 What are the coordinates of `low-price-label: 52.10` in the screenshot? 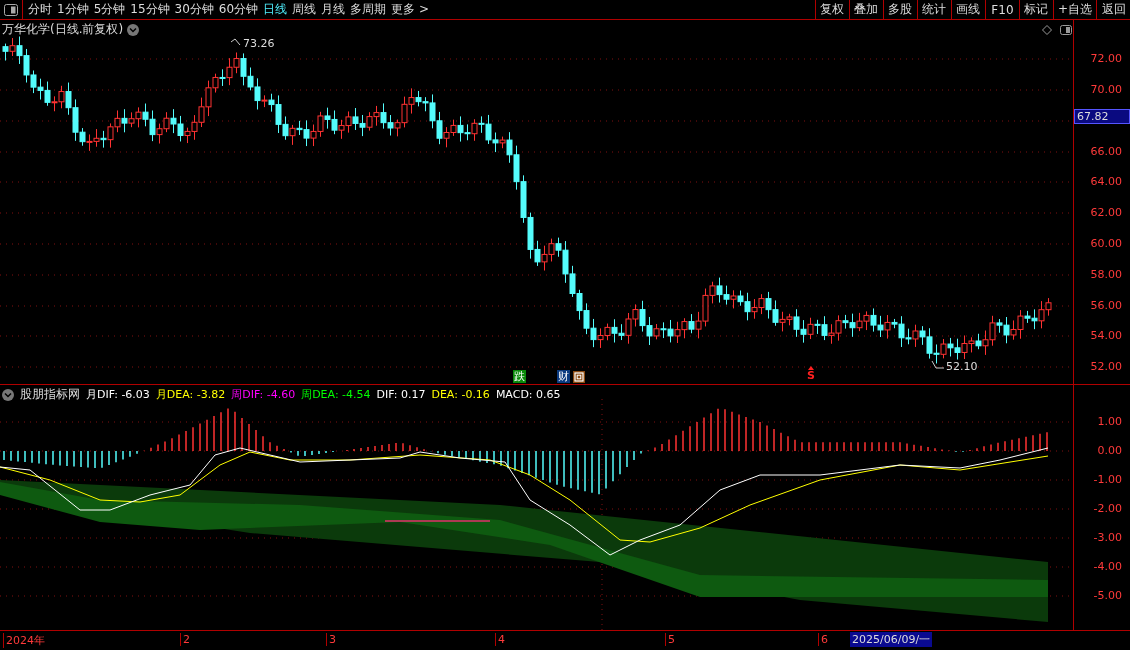 It's located at (962, 366).